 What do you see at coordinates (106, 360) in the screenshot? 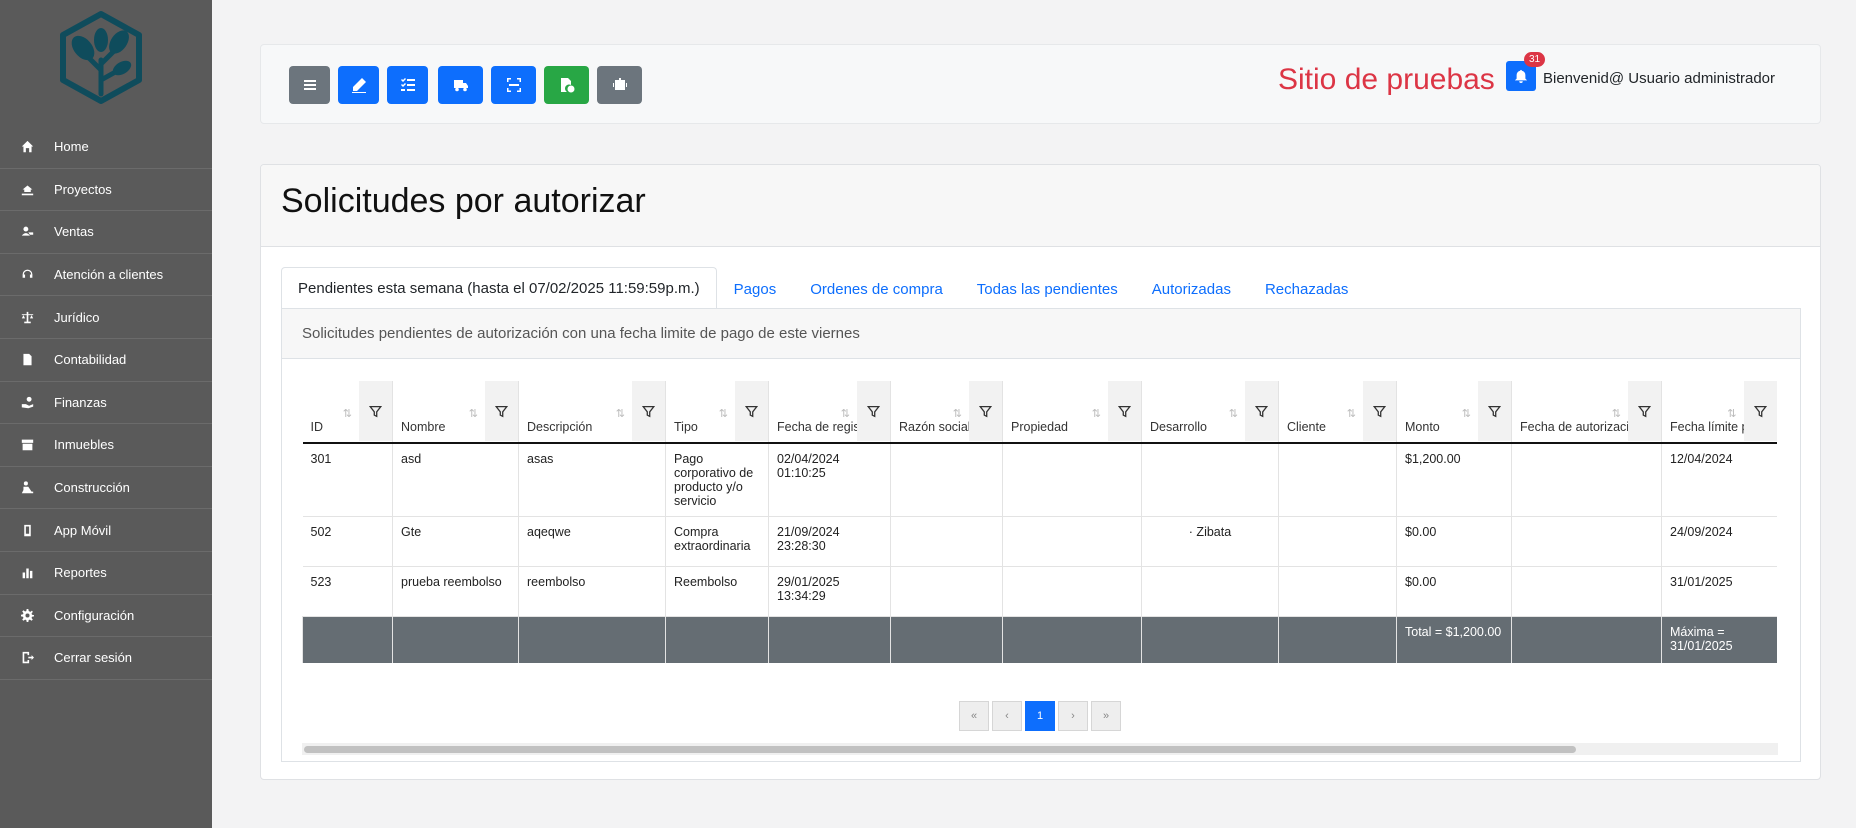
I see `sidebar-item-contabilidad: Contabilidad` at bounding box center [106, 360].